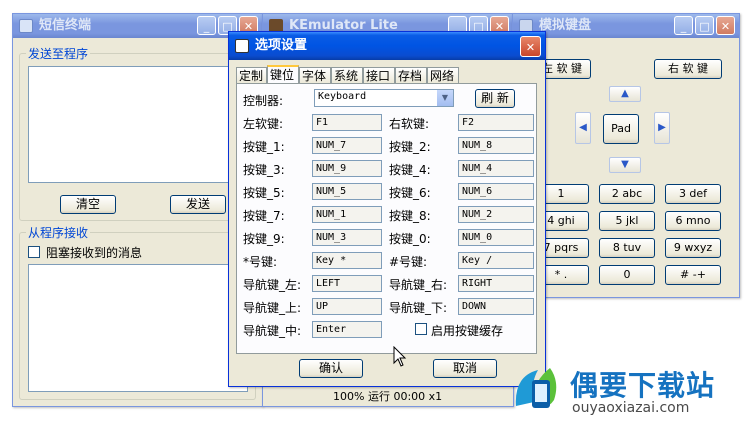  What do you see at coordinates (565, 25) in the screenshot?
I see `keyboard-window-title: 模拟键盘` at bounding box center [565, 25].